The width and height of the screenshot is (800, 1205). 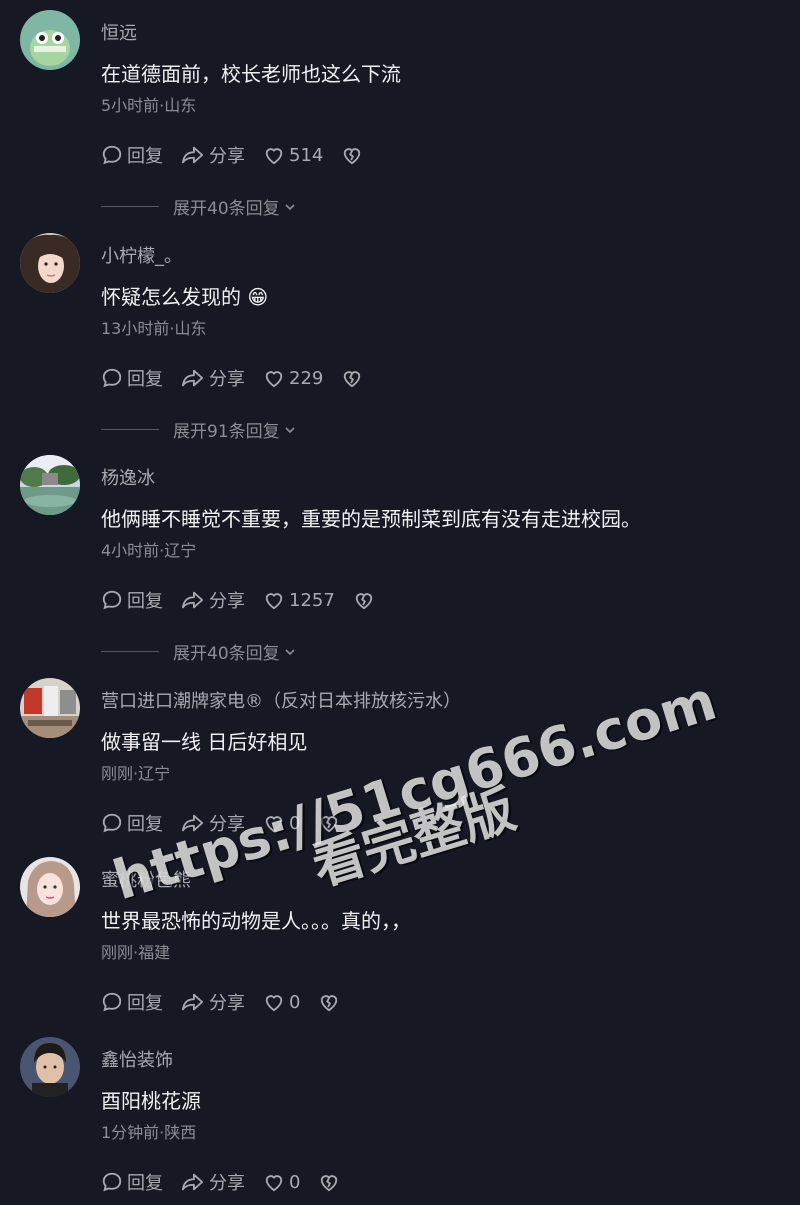 What do you see at coordinates (136, 773) in the screenshot?
I see `comment-meta: 刚刚·辽宁` at bounding box center [136, 773].